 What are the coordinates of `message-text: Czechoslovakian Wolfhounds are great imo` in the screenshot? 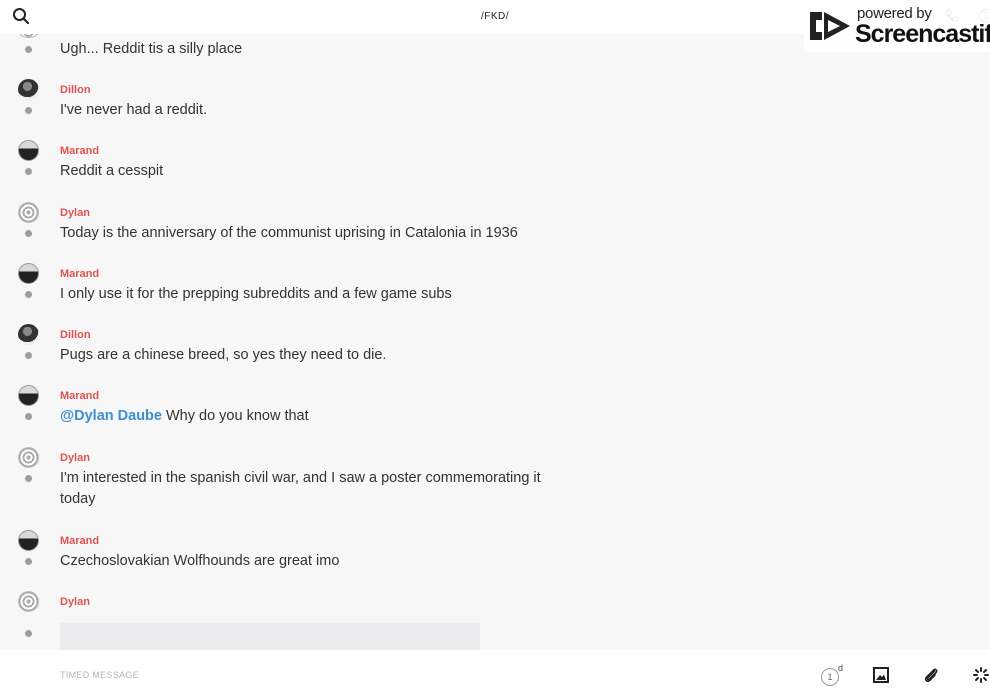 It's located at (200, 561).